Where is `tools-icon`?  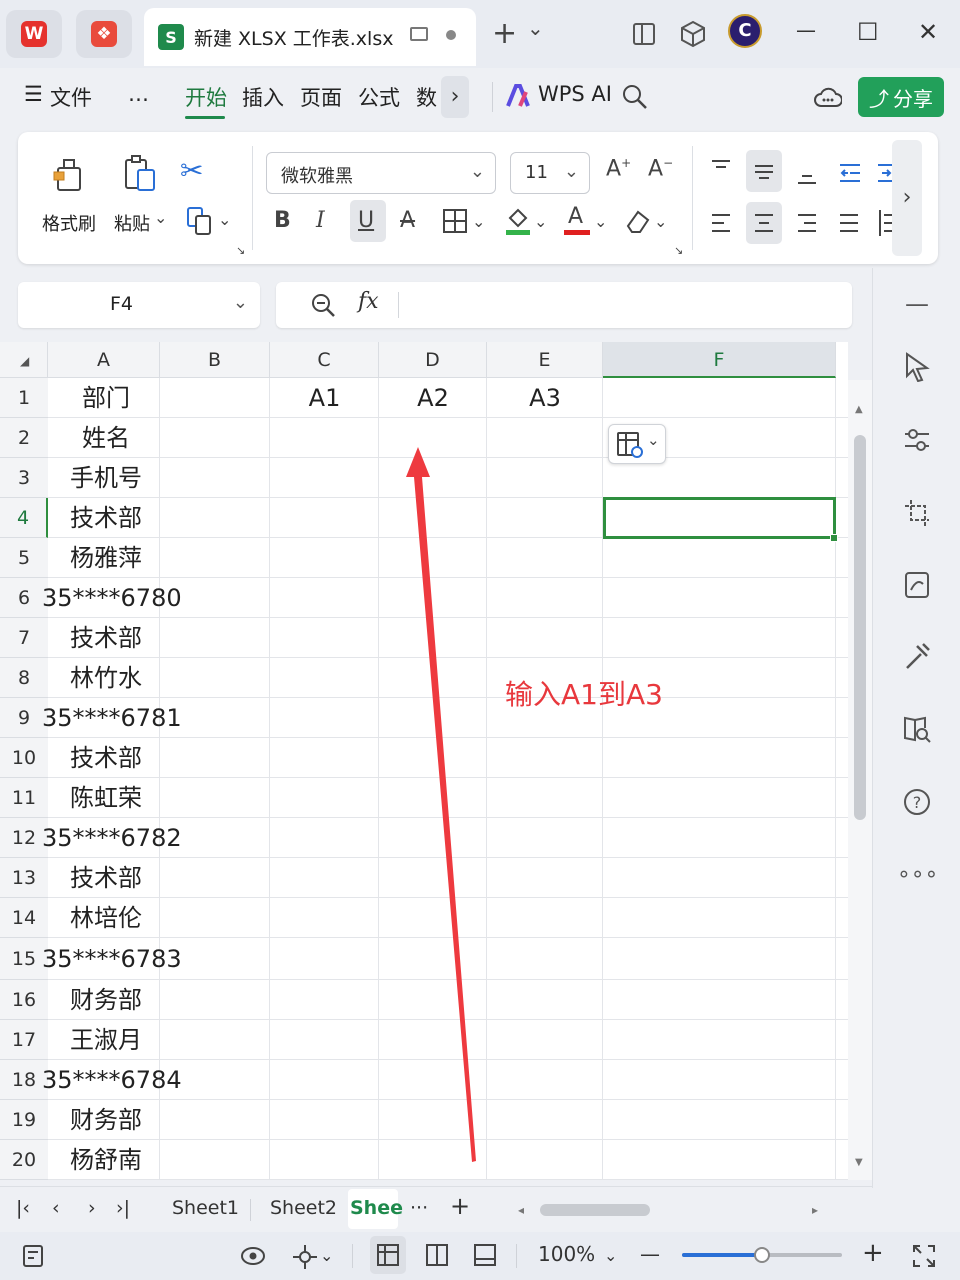 tools-icon is located at coordinates (917, 657).